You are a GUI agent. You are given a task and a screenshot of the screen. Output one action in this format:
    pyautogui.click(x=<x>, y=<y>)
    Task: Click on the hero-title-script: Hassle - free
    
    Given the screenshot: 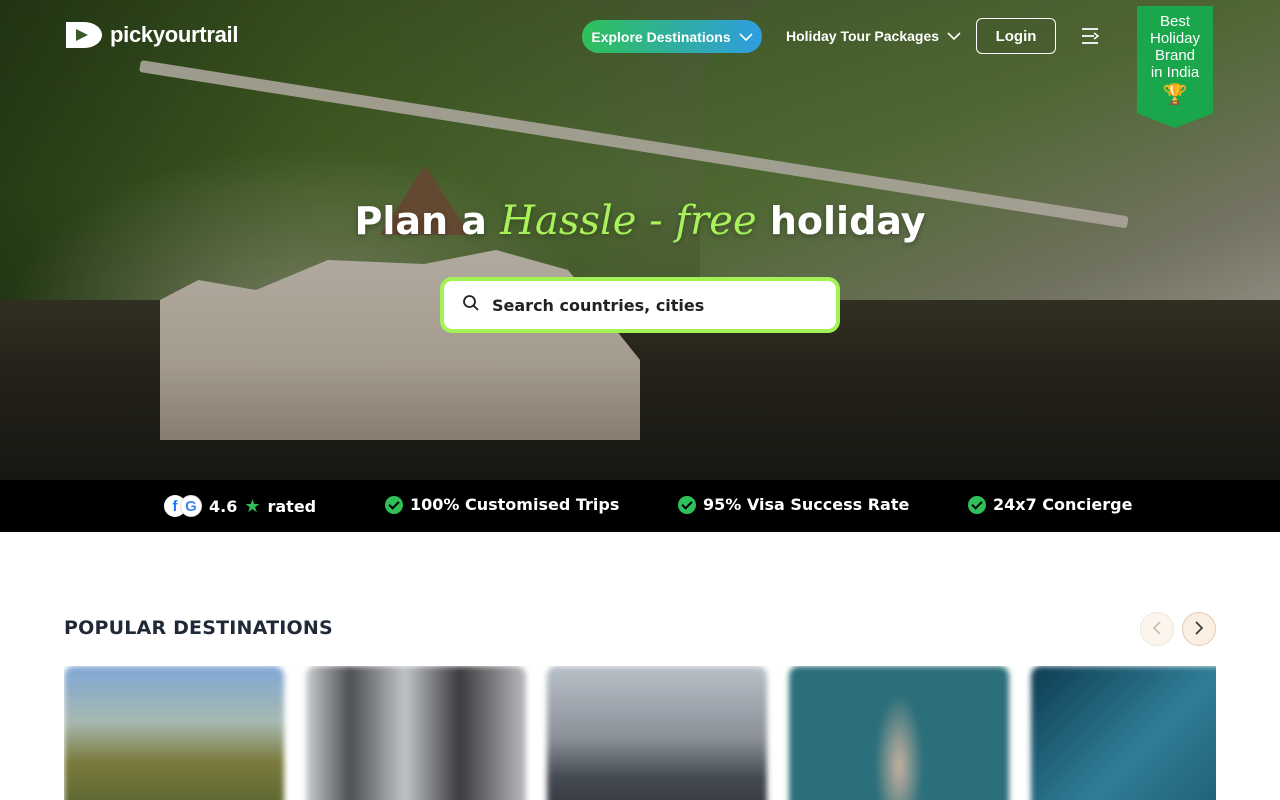 What is the action you would take?
    pyautogui.click(x=628, y=221)
    